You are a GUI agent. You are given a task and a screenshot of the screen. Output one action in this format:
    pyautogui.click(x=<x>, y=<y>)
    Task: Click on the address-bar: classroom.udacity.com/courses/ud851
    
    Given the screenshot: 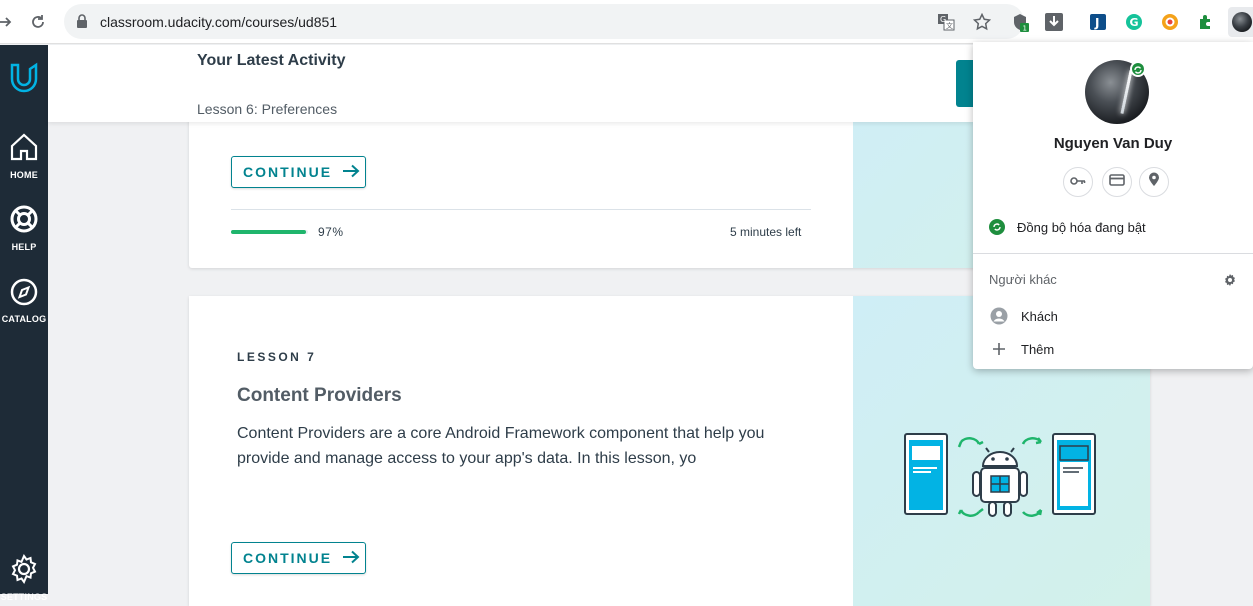 What is the action you would take?
    pyautogui.click(x=544, y=21)
    